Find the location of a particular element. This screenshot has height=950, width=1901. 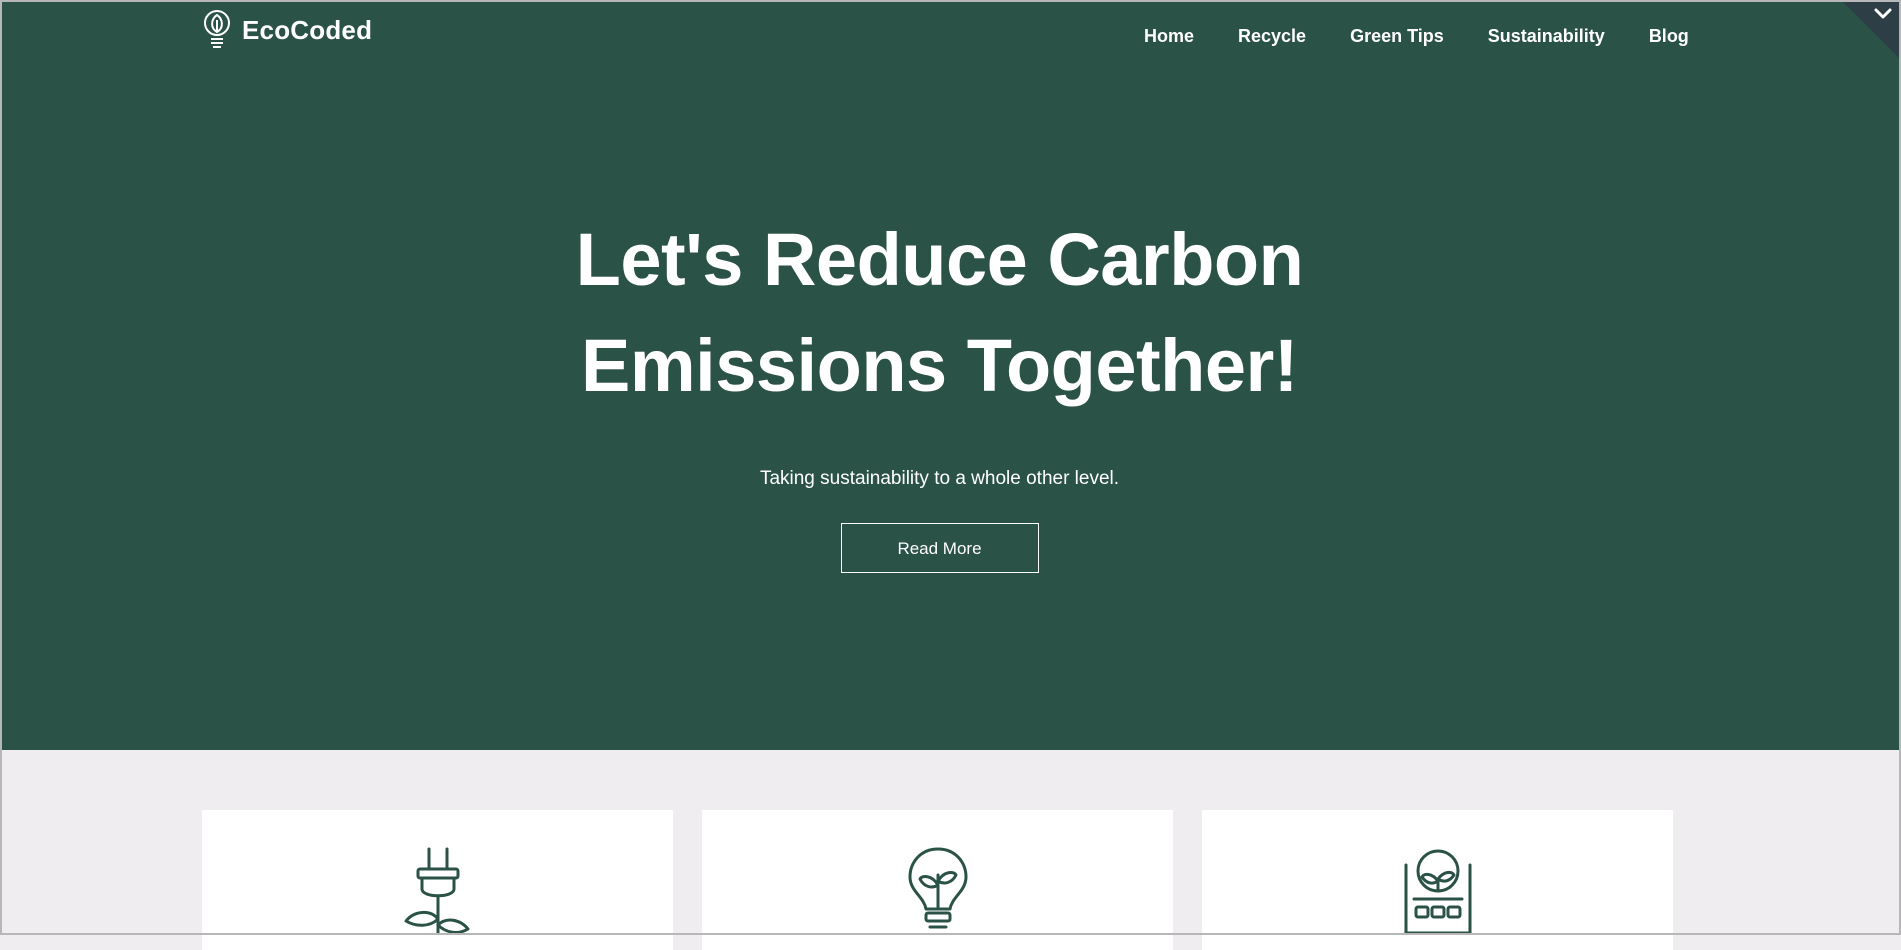

feature-cards is located at coordinates (937, 880).